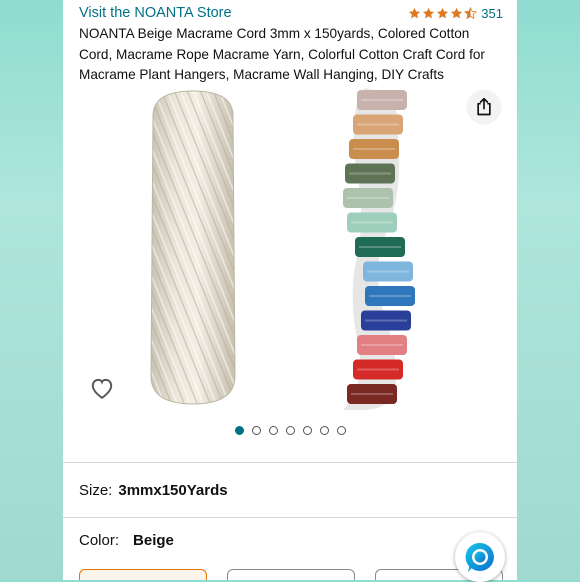 The image size is (580, 582). I want to click on store-row: Visit the NOANTA Store 351, so click(291, 13).